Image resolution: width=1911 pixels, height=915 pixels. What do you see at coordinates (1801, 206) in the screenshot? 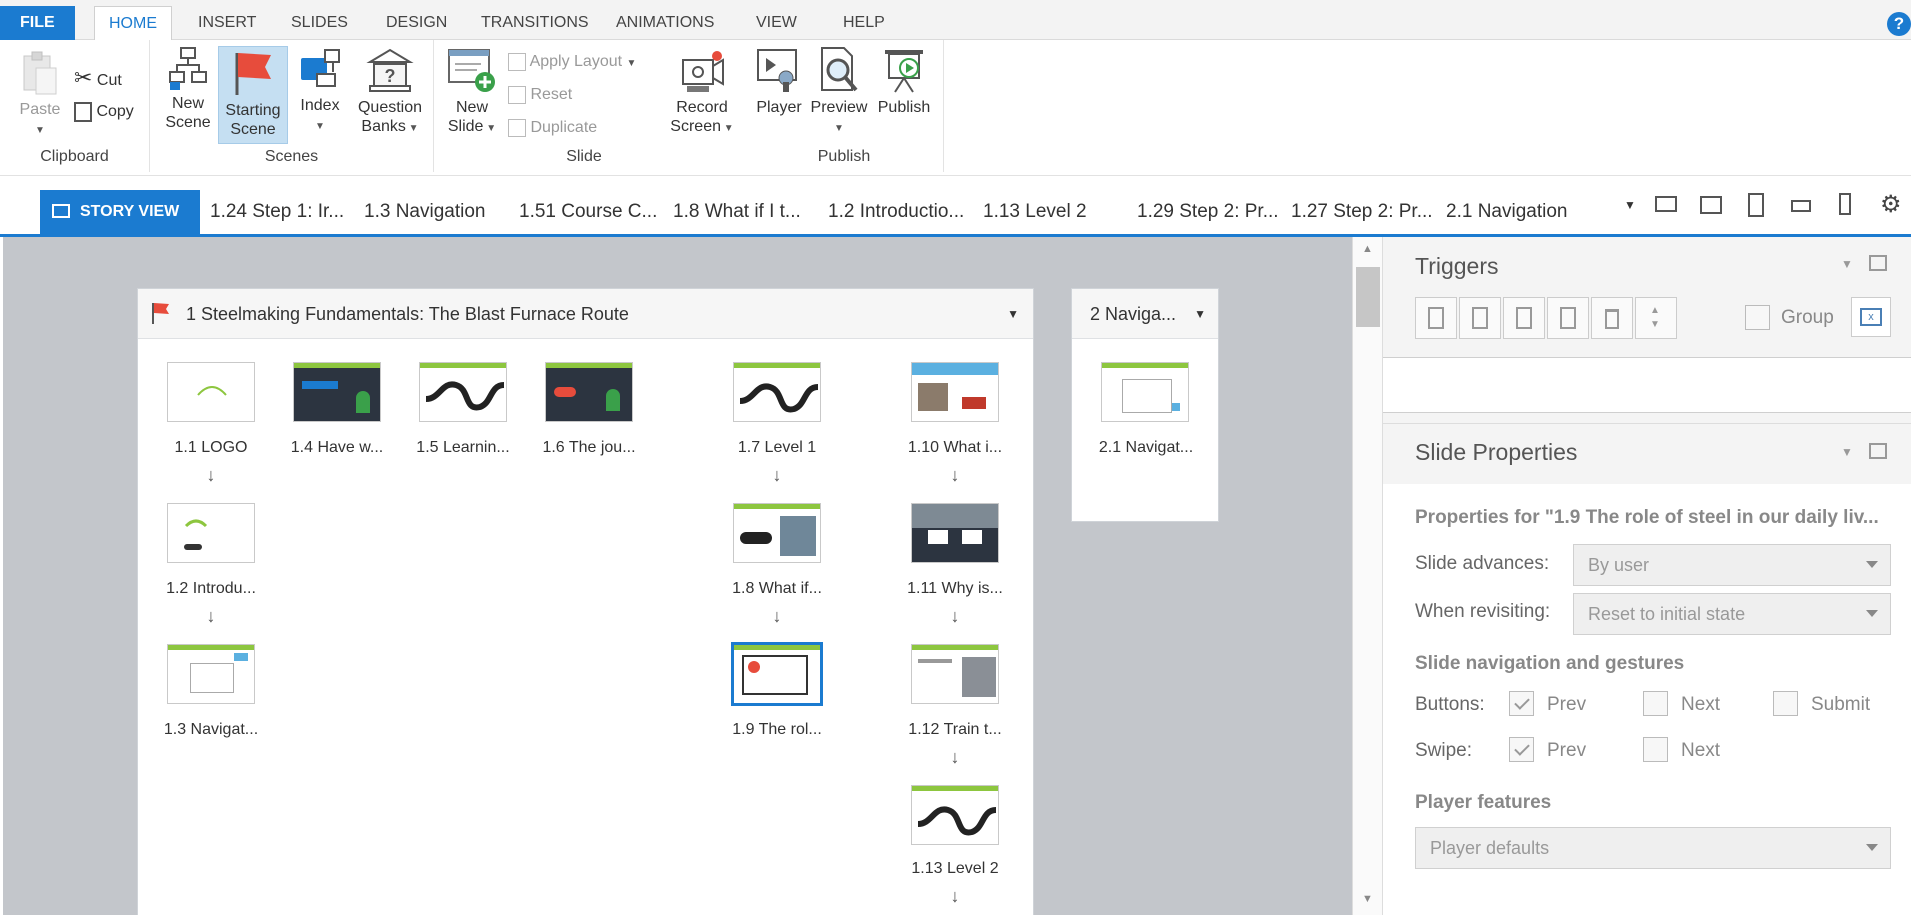
I see `phone-landscape-icon` at bounding box center [1801, 206].